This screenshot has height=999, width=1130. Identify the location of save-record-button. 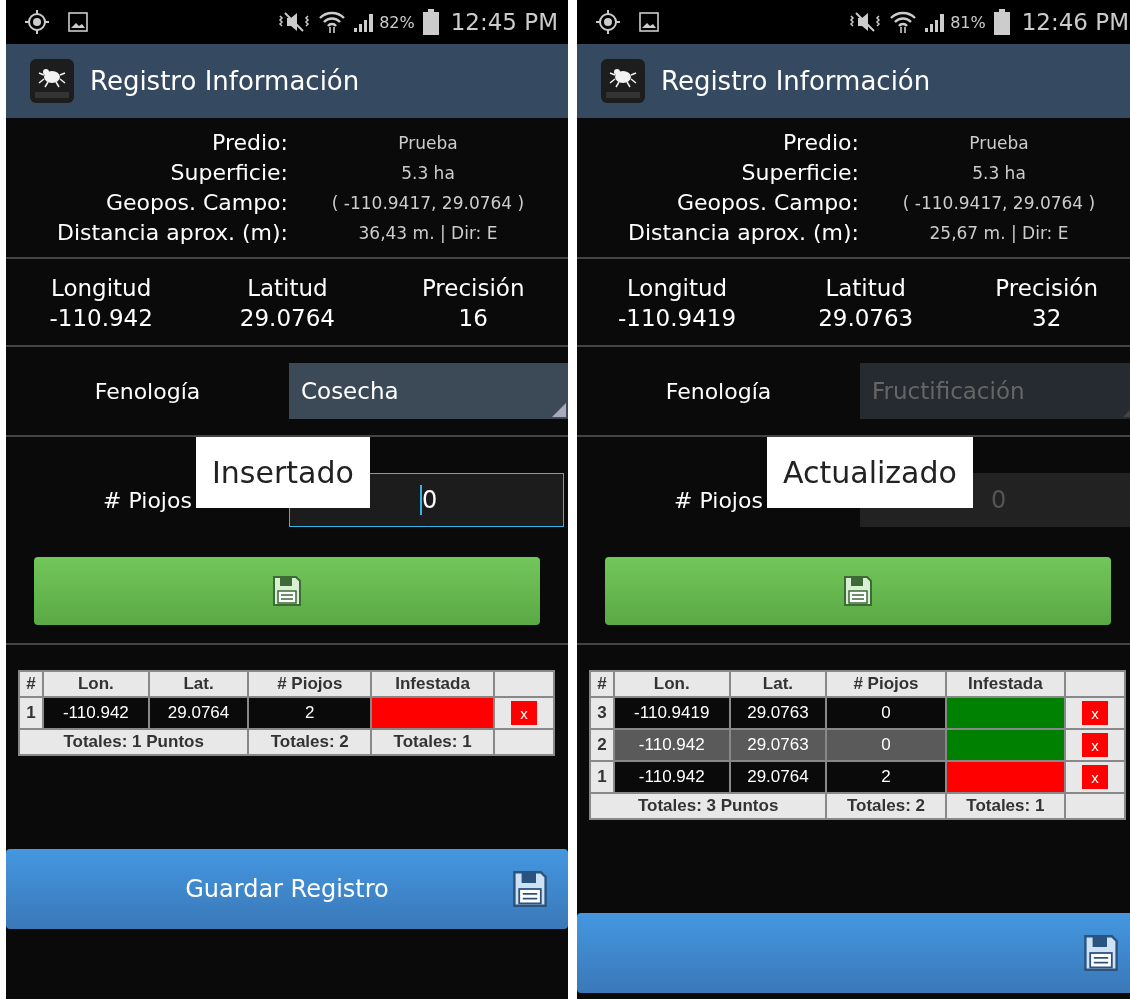
(853, 953).